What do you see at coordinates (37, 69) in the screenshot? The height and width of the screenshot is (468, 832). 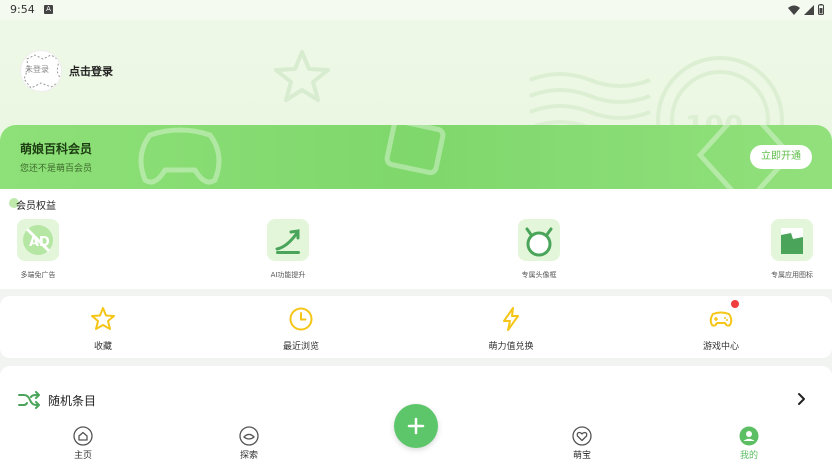 I see `avatar-text: 未登录` at bounding box center [37, 69].